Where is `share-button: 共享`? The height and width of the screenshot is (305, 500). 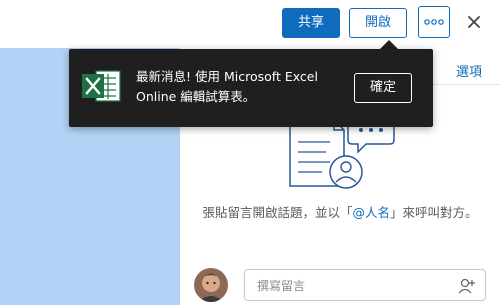 share-button: 共享 is located at coordinates (311, 23).